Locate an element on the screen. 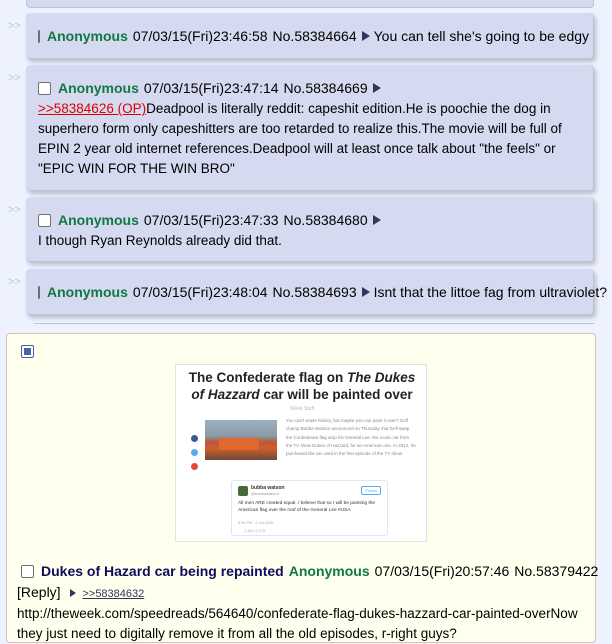 The image size is (612, 644). tweet-timestamp: 6:16 PM - 2 Jul 2015 is located at coordinates (256, 523).